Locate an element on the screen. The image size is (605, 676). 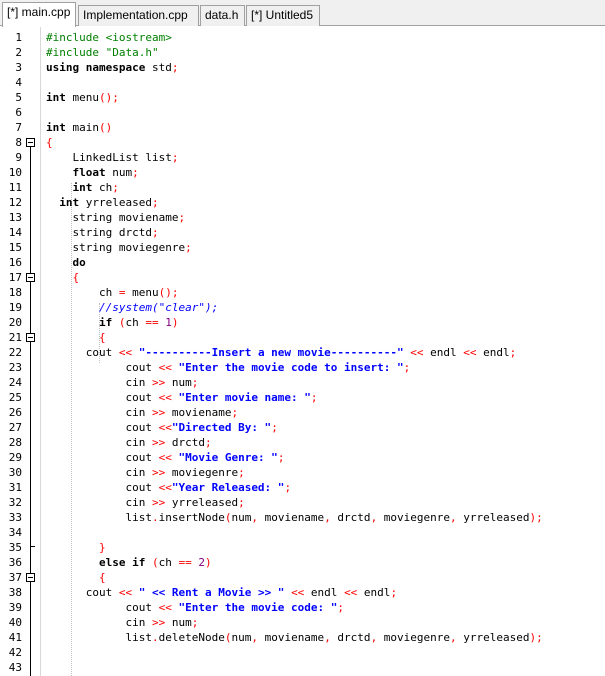
code-token: yrreleased is located at coordinates (493, 517).